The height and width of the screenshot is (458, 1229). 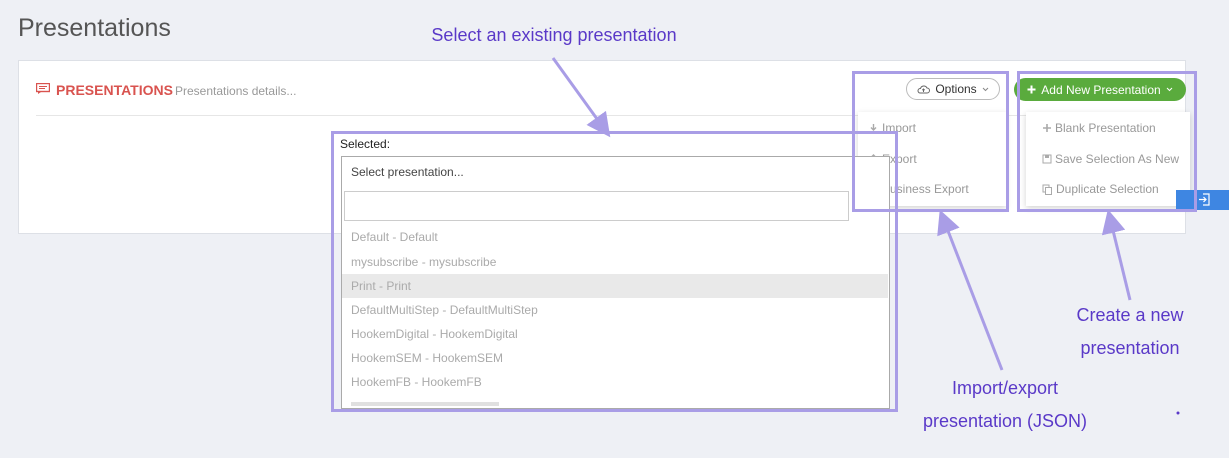 I want to click on arrow-import-export, so click(x=970, y=290).